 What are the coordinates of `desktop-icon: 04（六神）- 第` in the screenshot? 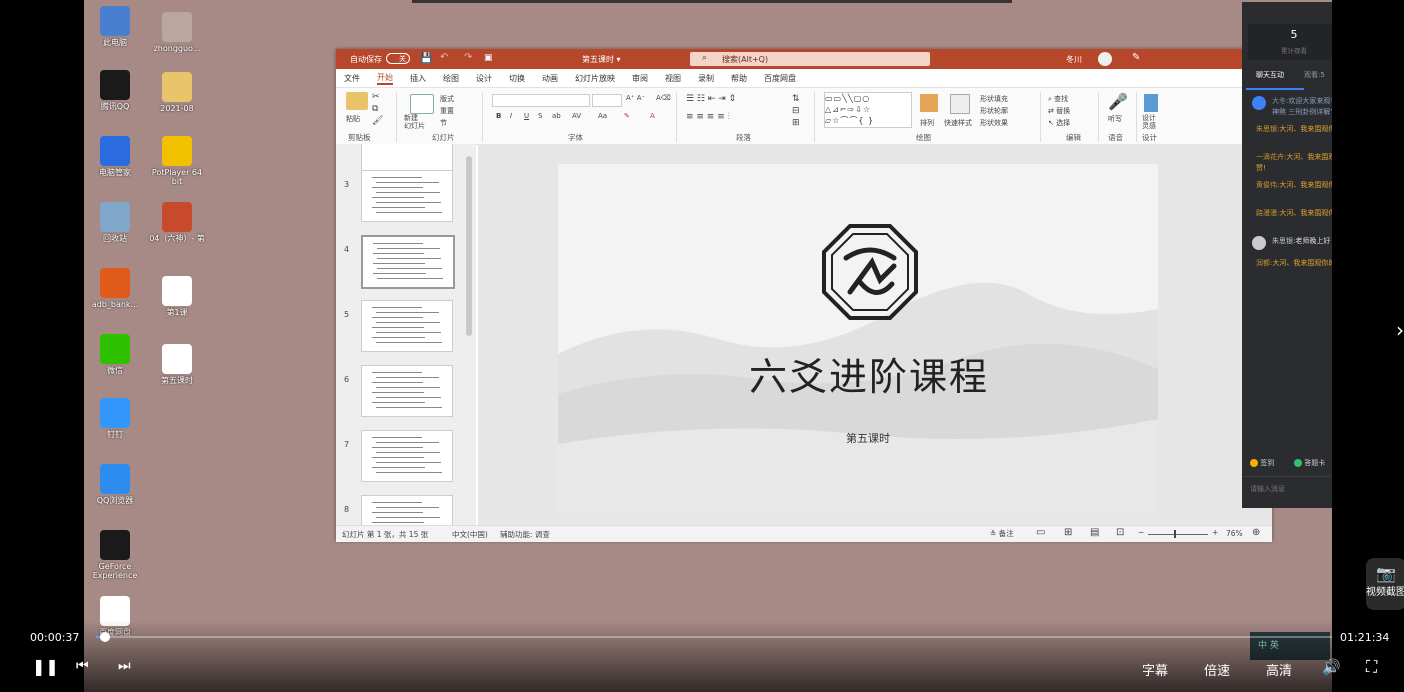 It's located at (177, 222).